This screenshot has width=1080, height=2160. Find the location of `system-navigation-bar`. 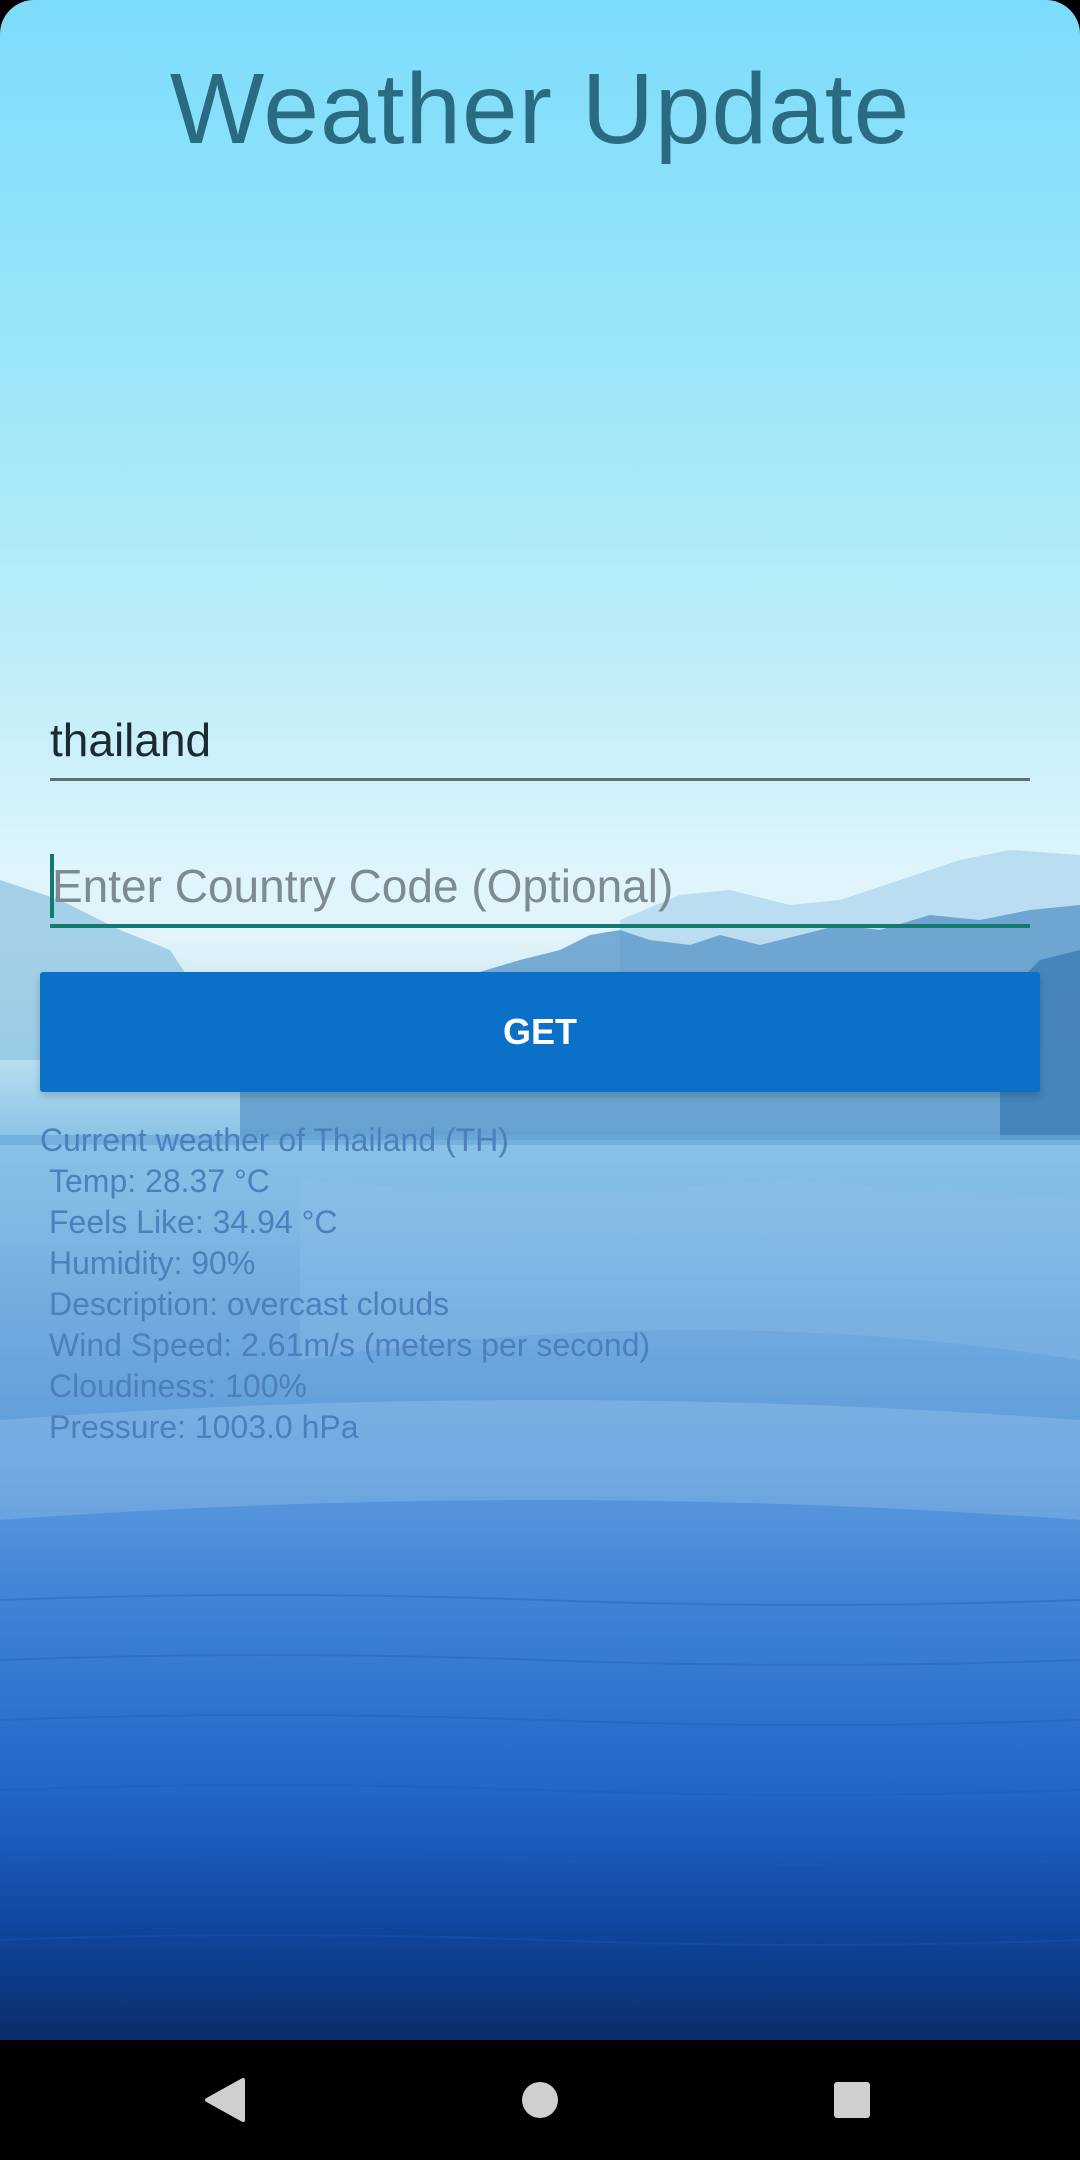

system-navigation-bar is located at coordinates (540, 2100).